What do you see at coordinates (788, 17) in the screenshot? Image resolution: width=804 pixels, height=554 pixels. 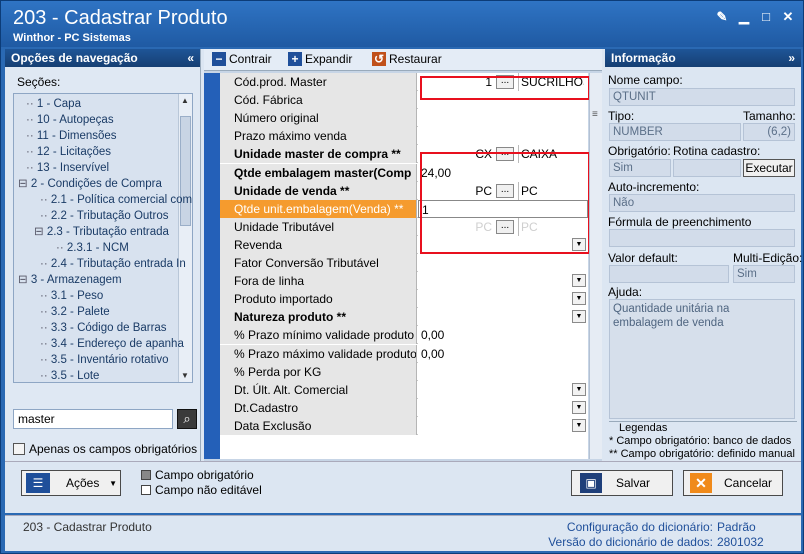 I see `close-icon: ✕` at bounding box center [788, 17].